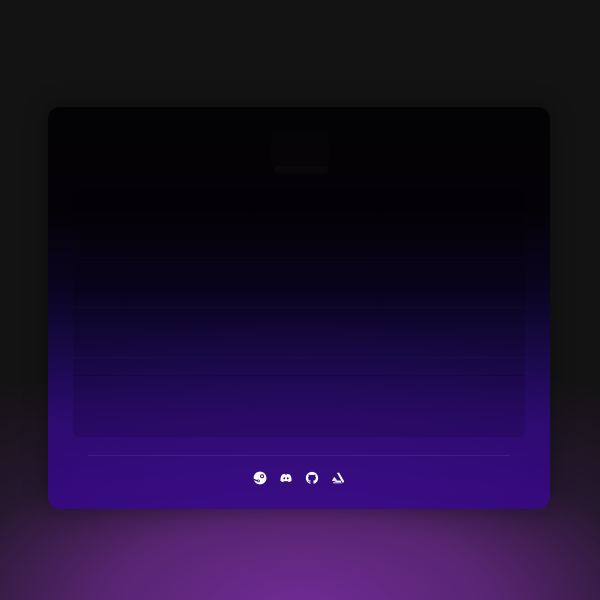 The image size is (600, 600). I want to click on steam-icon, so click(260, 478).